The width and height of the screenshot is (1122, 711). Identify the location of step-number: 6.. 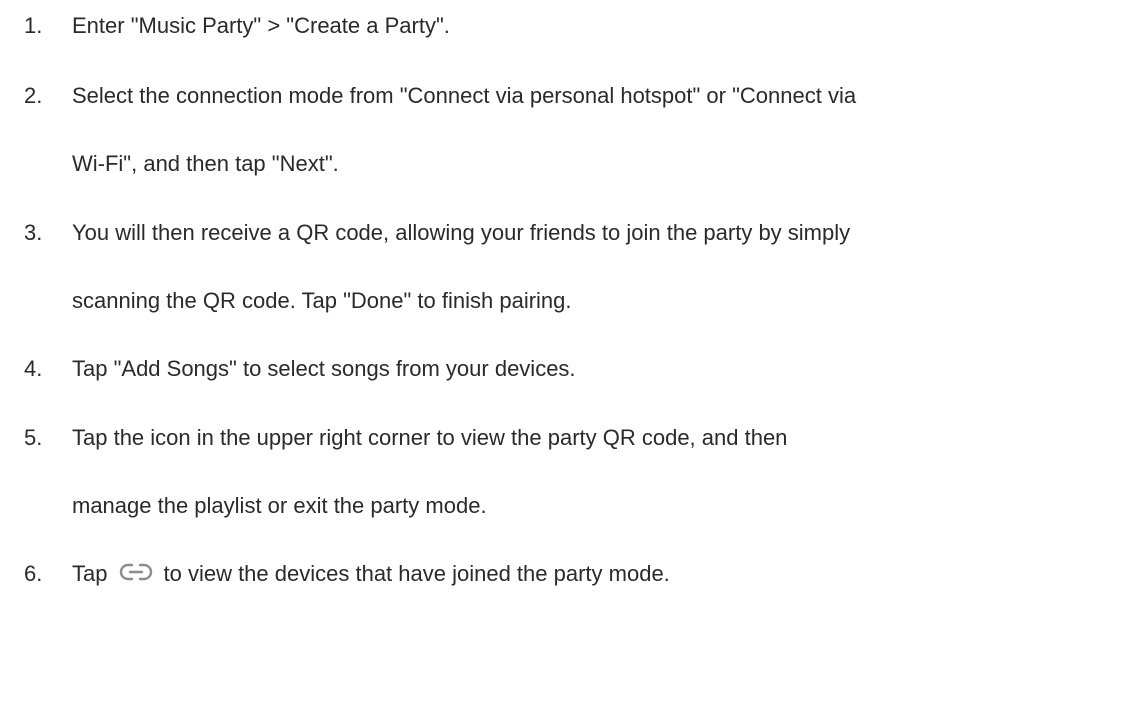
(33, 573).